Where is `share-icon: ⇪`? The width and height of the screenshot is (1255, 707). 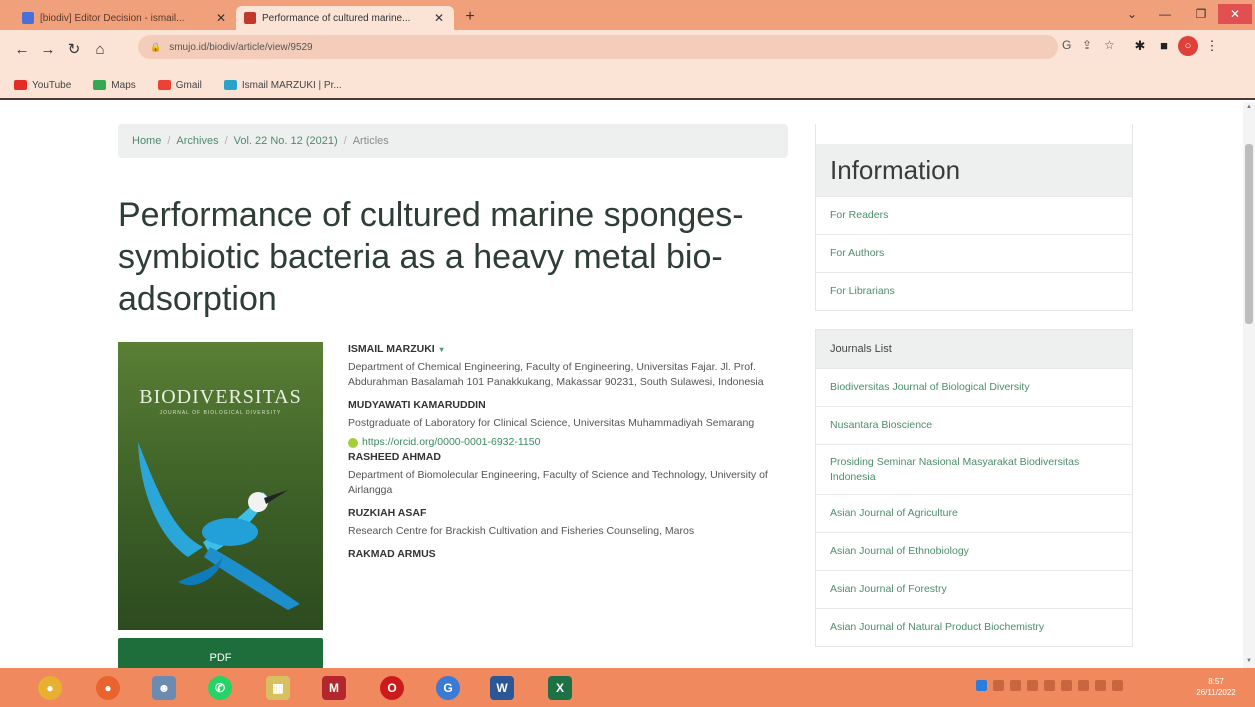
share-icon: ⇪ is located at coordinates (1087, 45).